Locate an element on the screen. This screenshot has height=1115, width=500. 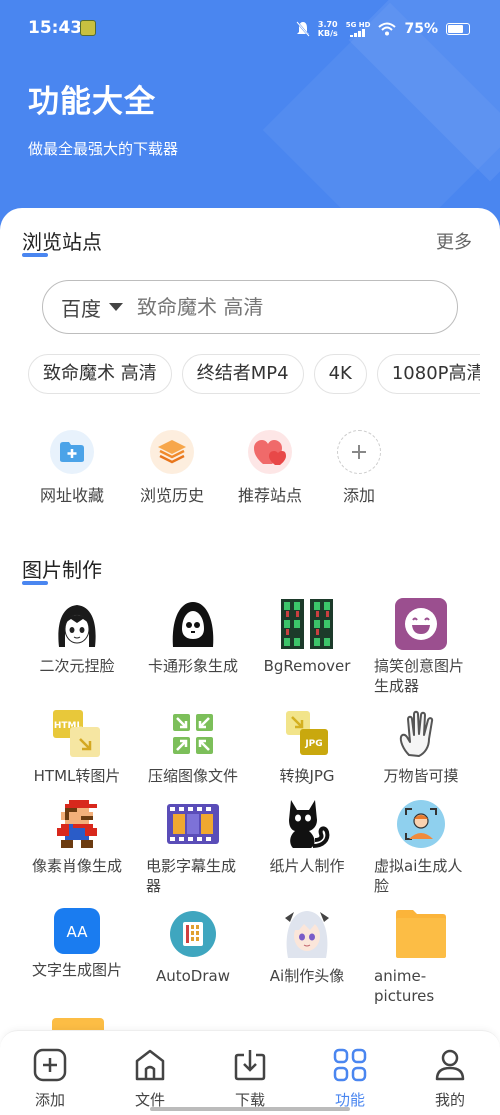
black-cat-icon is located at coordinates (307, 824).